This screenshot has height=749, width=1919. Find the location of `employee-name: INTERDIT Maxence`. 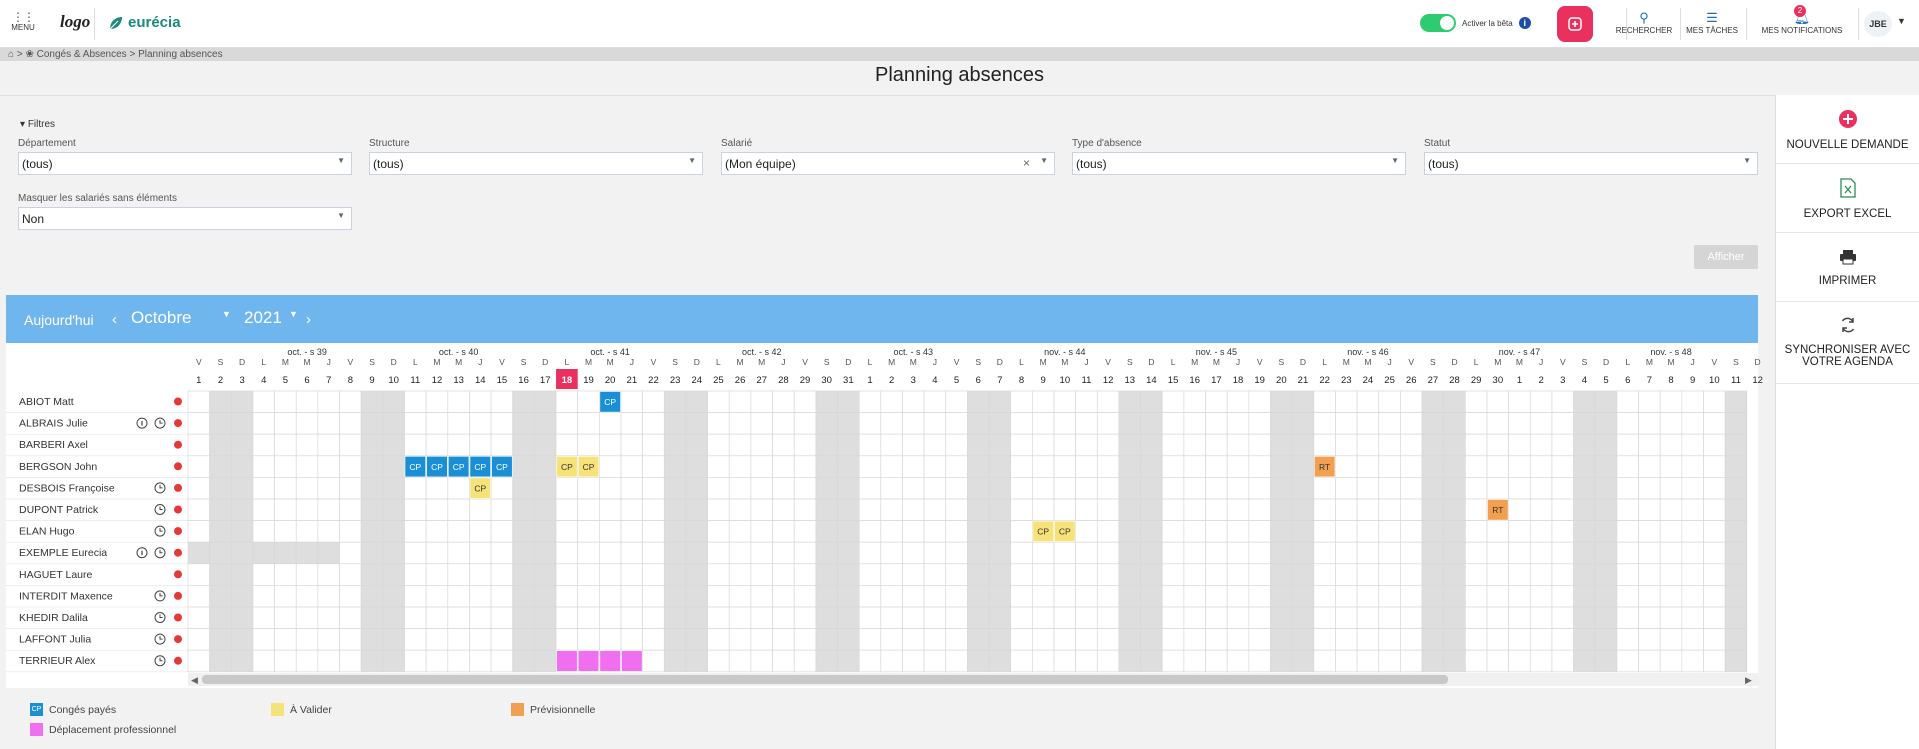

employee-name: INTERDIT Maxence is located at coordinates (66, 596).